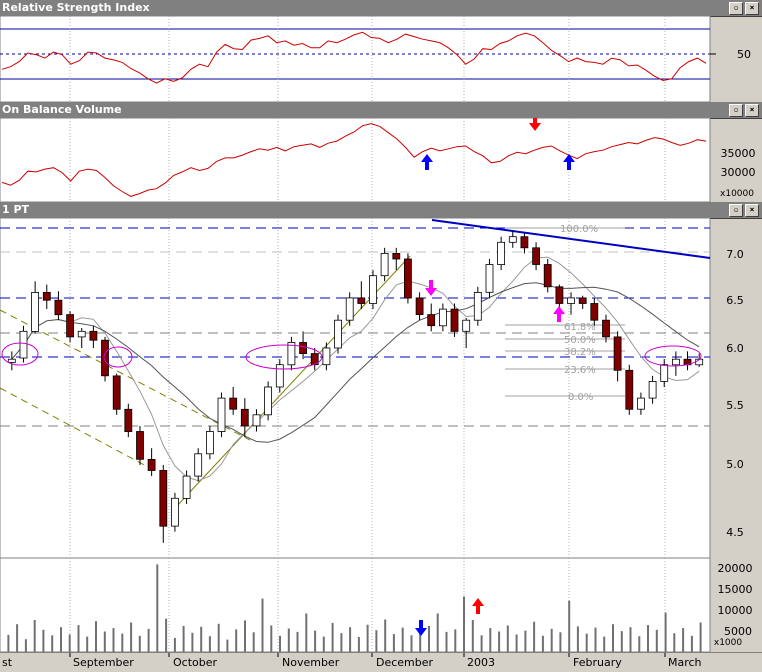 Image resolution: width=762 pixels, height=672 pixels. What do you see at coordinates (735, 589) in the screenshot?
I see `volume-tick-15000: 15000` at bounding box center [735, 589].